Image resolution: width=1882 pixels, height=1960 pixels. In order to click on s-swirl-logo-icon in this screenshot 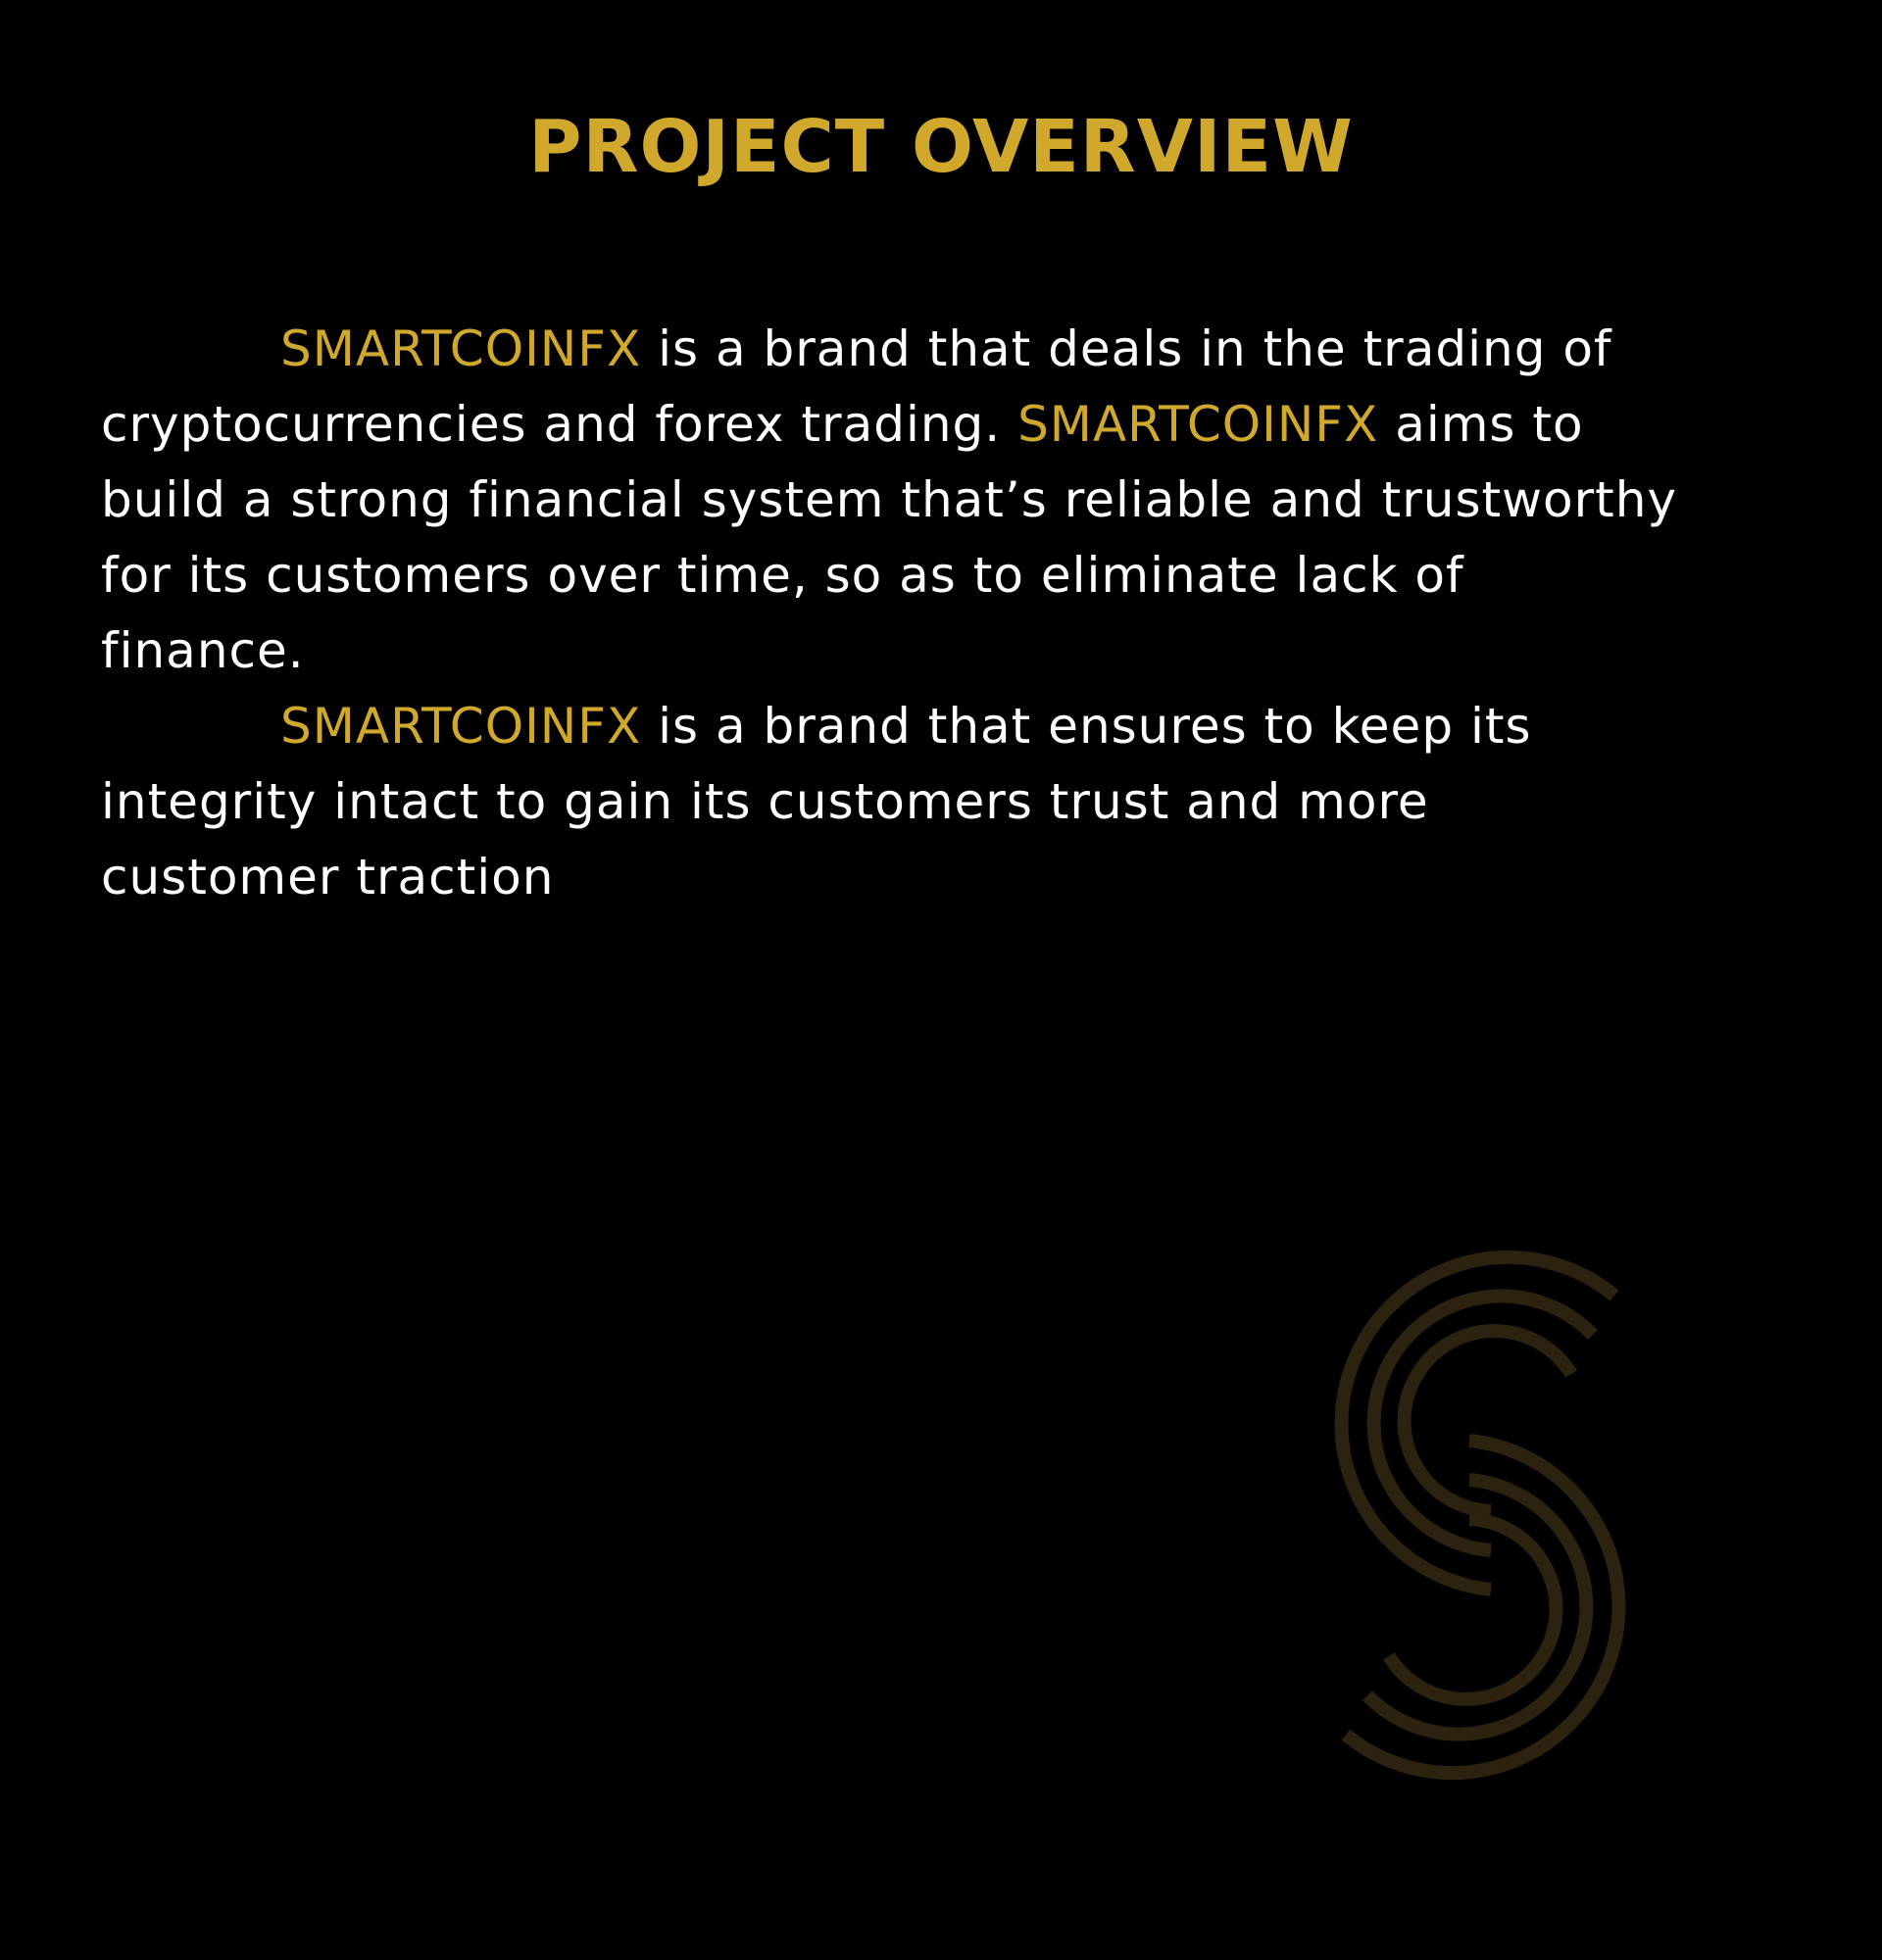, I will do `click(1480, 1515)`.